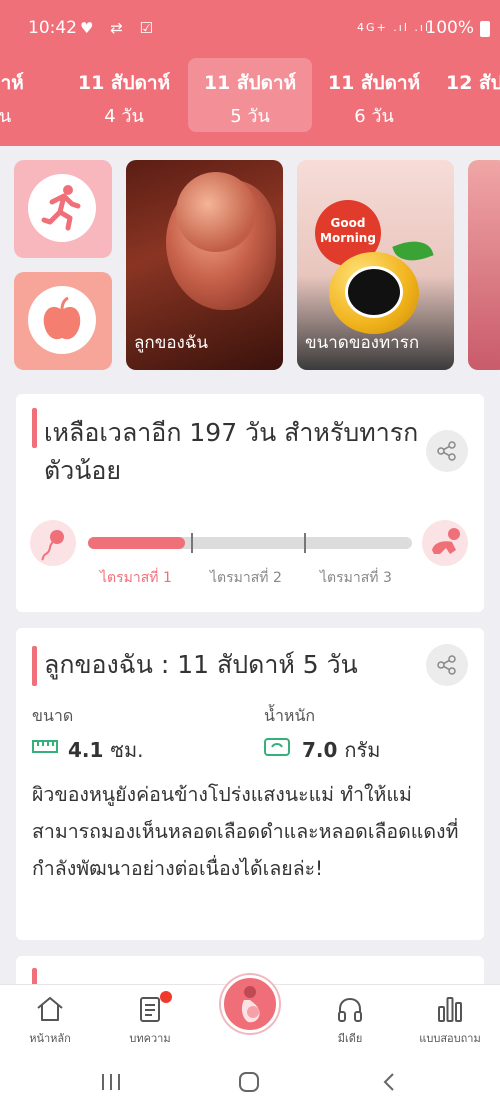  I want to click on pregnant-mother-icon, so click(250, 1004).